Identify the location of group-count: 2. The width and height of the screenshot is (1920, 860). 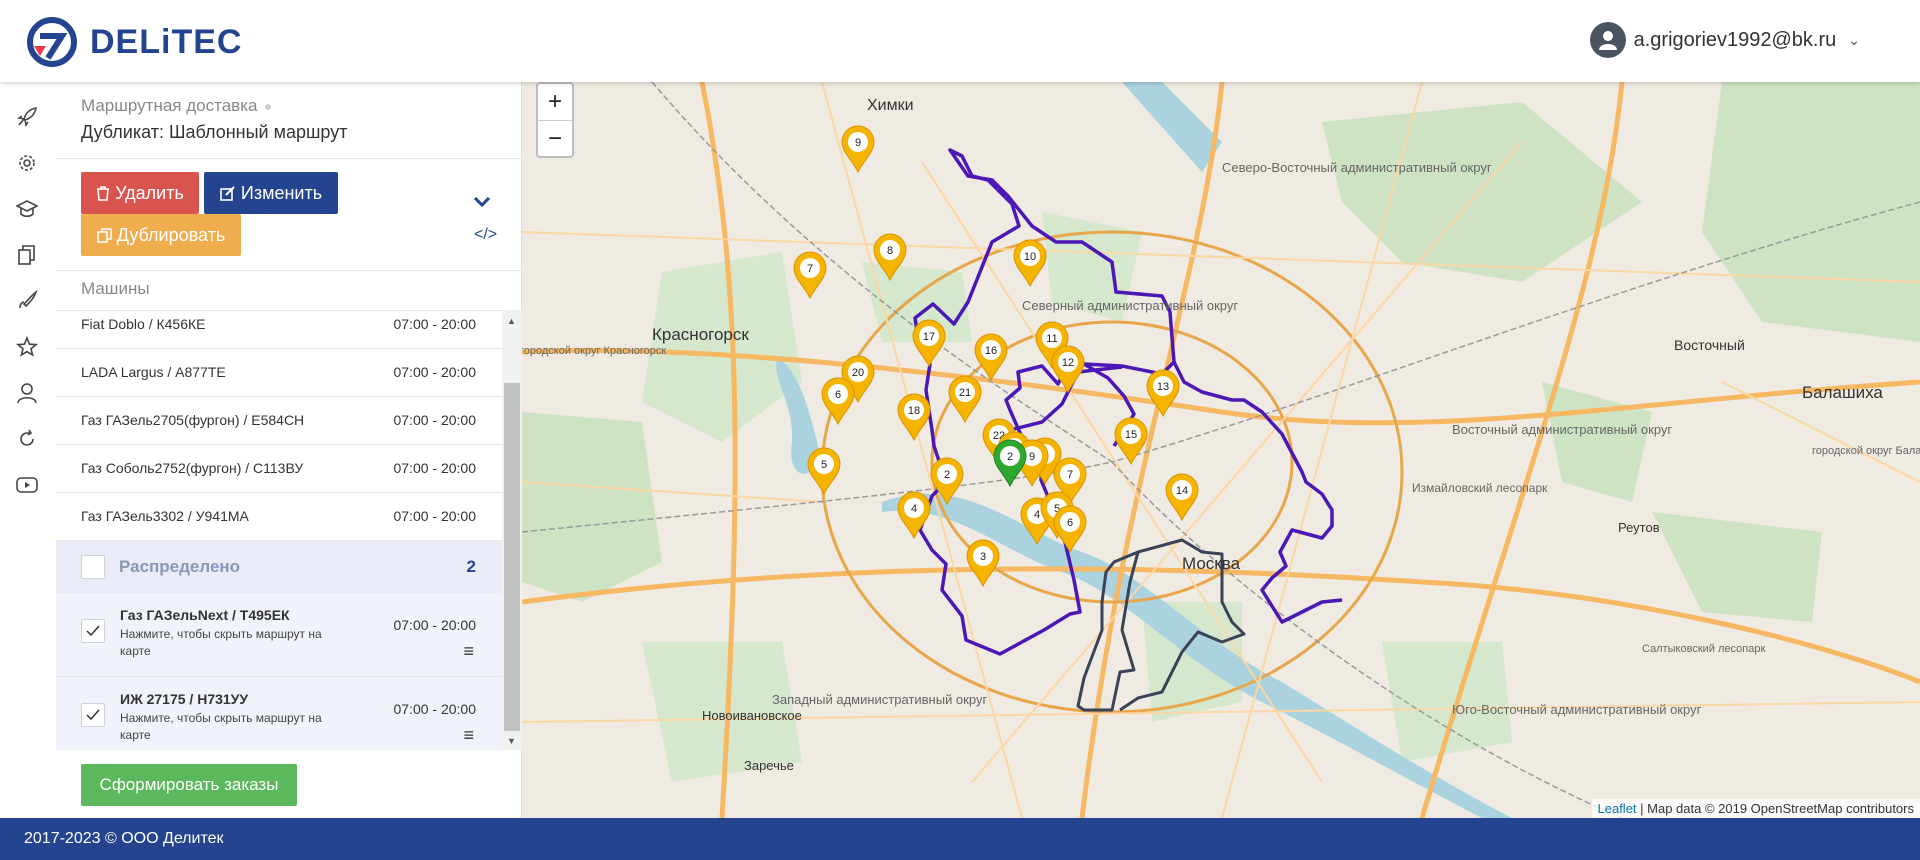
(471, 566).